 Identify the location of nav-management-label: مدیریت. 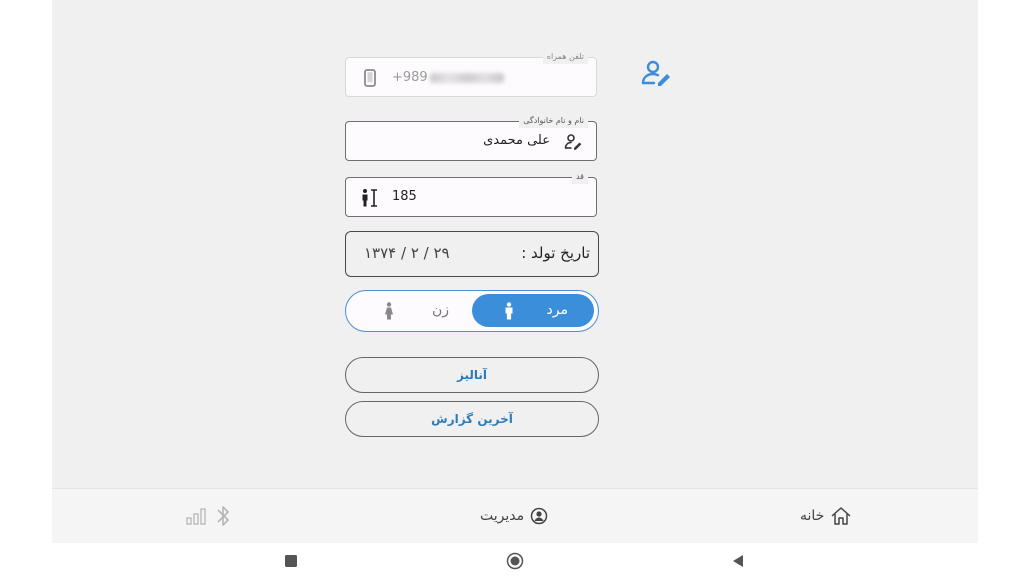
(502, 516).